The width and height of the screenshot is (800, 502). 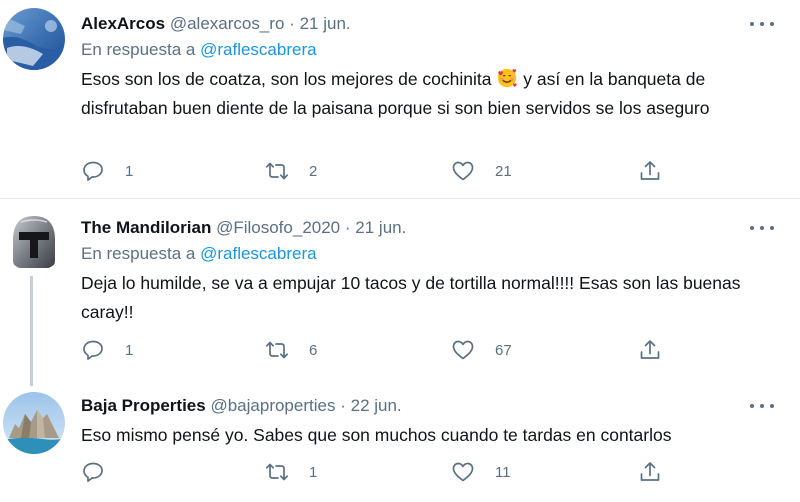 I want to click on like-button: 11, so click(x=481, y=472).